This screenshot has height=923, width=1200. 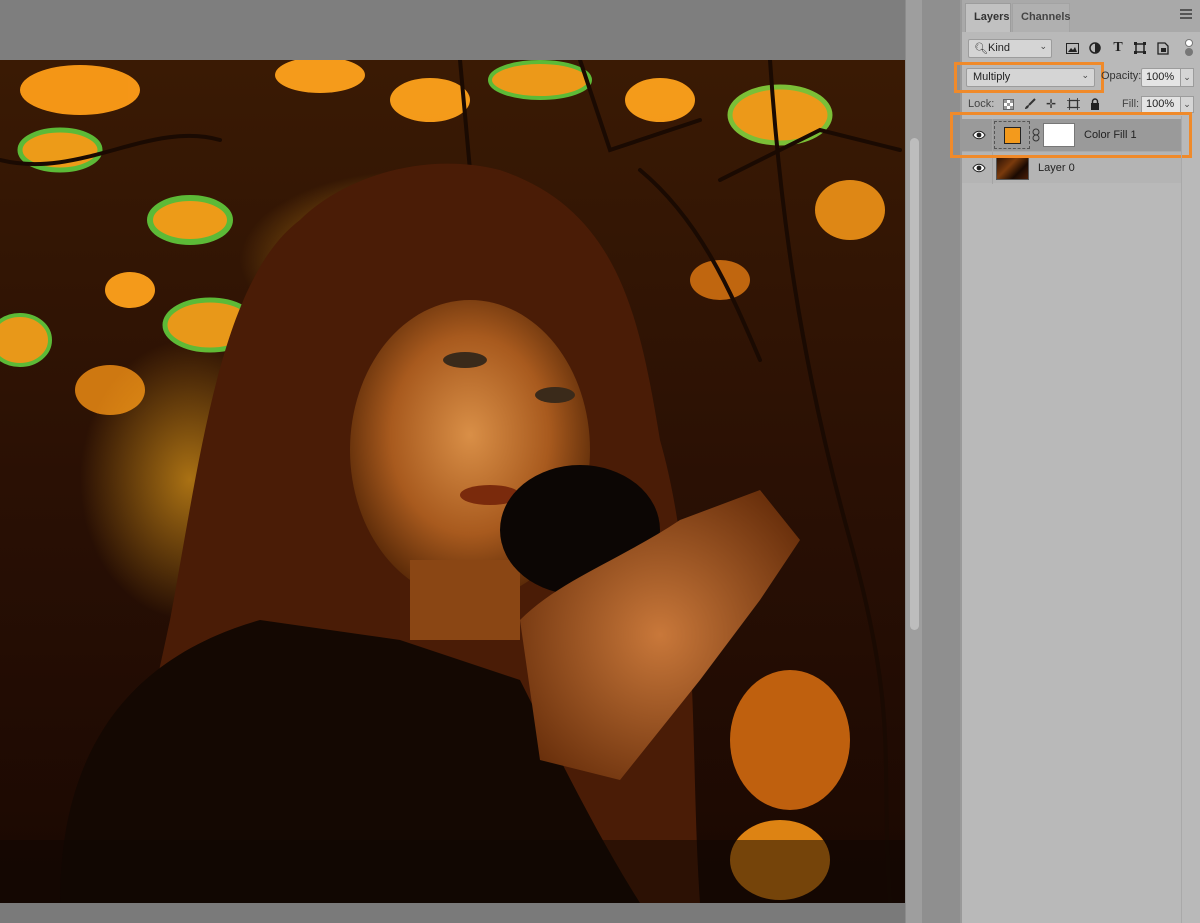 I want to click on filter-kind-select: 🔍︎ Kind ⌄, so click(x=1010, y=48).